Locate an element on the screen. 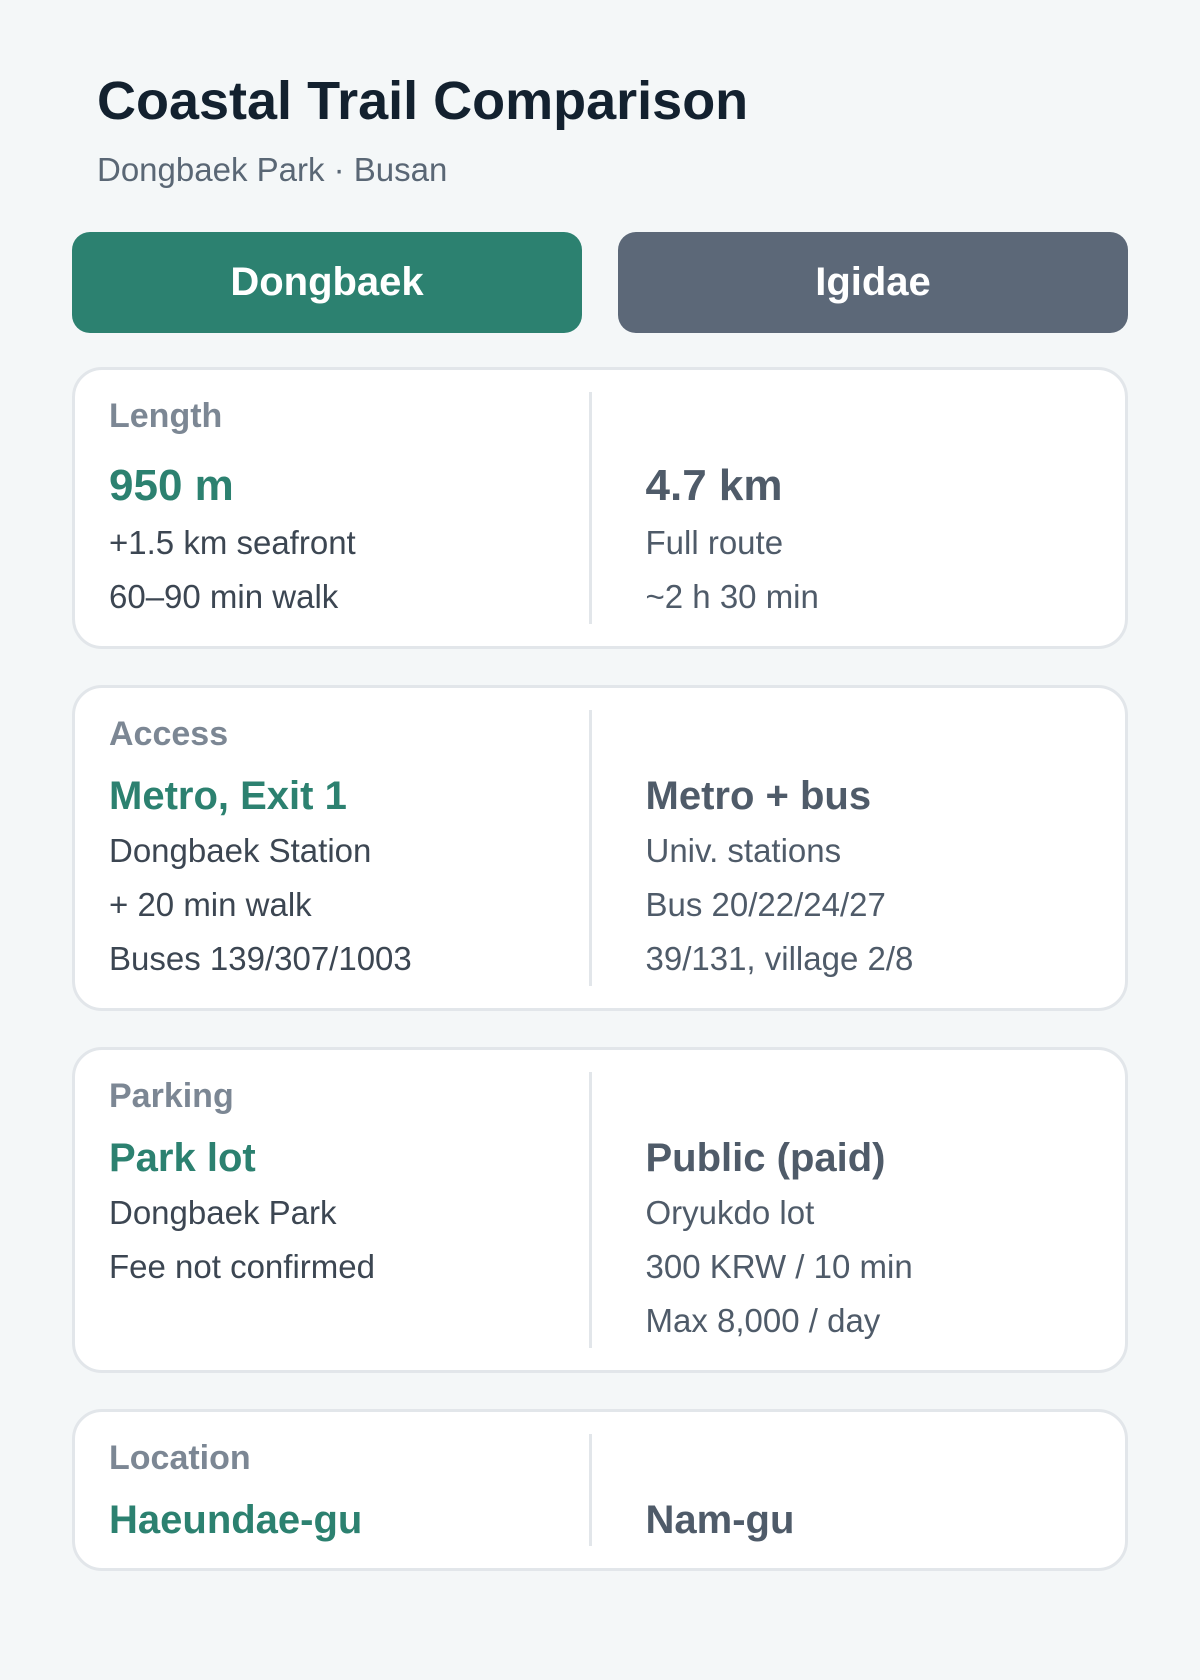 The height and width of the screenshot is (1680, 1200). parking-dongbaek-line: Fee not confirmed is located at coordinates (242, 1266).